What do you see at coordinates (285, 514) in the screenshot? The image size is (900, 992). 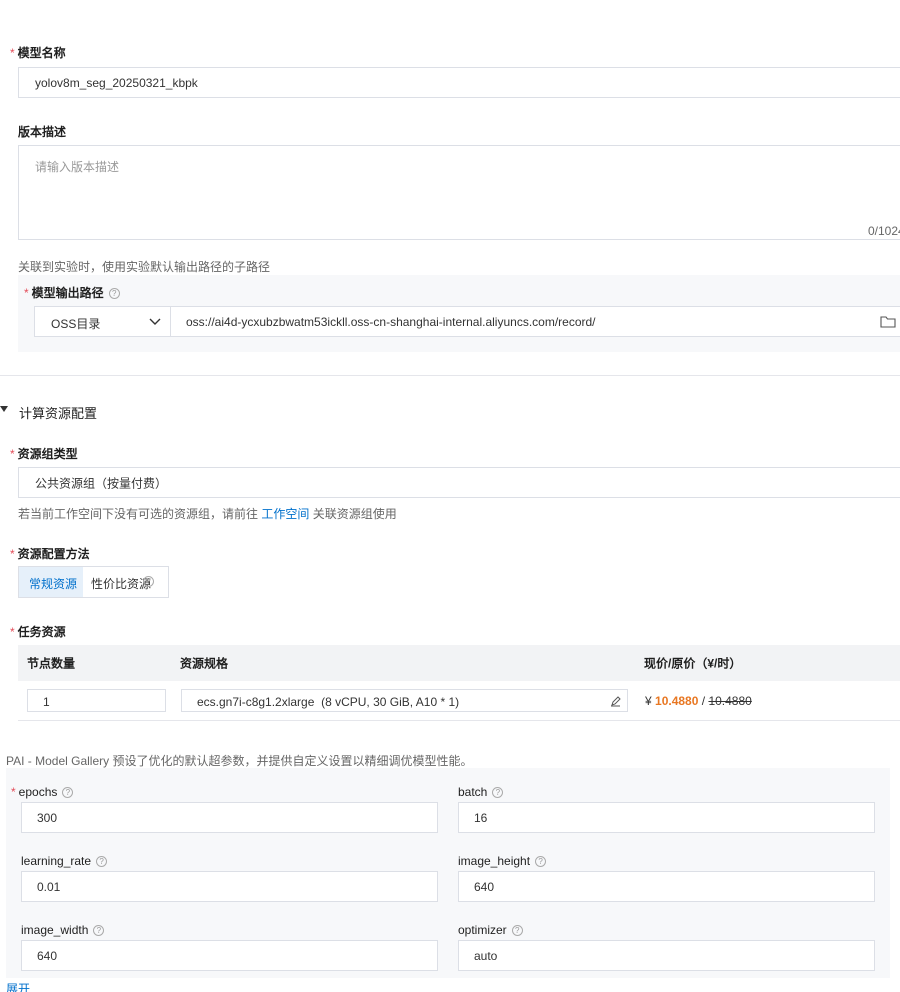 I see `workspace-link: 工作空间` at bounding box center [285, 514].